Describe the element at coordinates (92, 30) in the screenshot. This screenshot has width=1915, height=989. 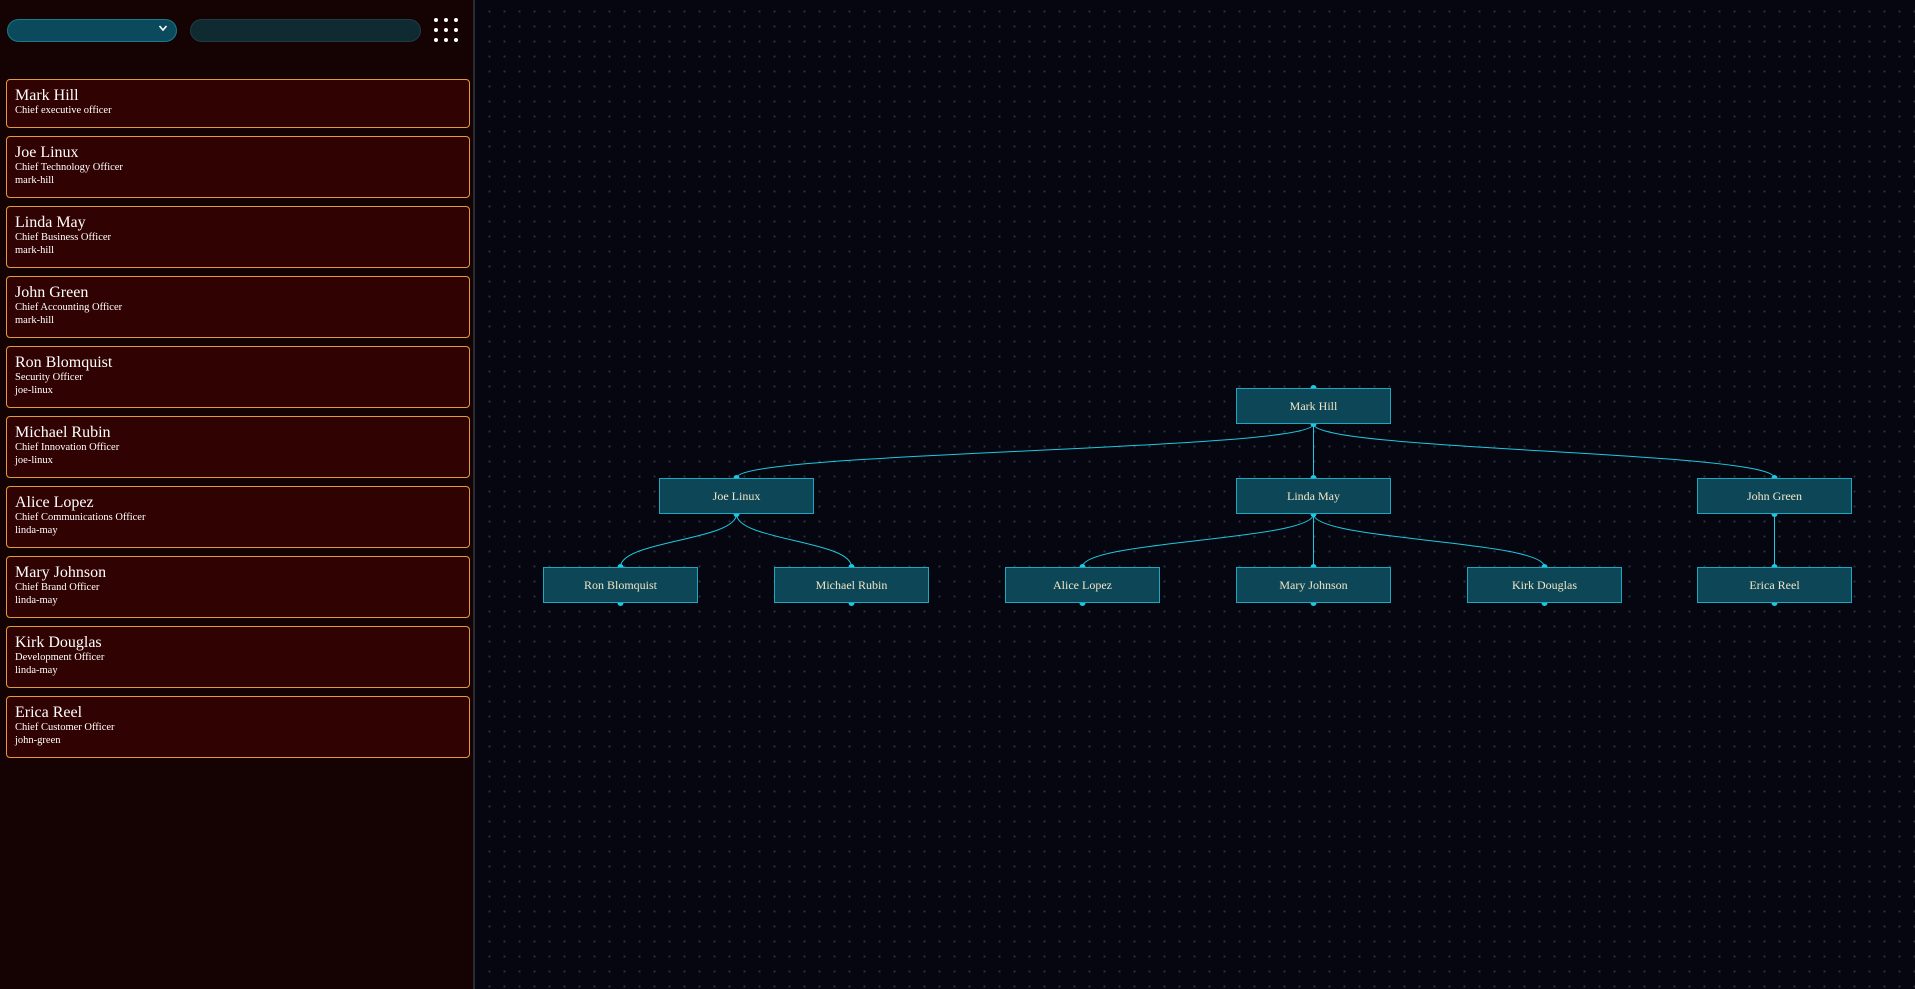
I see `view-select` at that location.